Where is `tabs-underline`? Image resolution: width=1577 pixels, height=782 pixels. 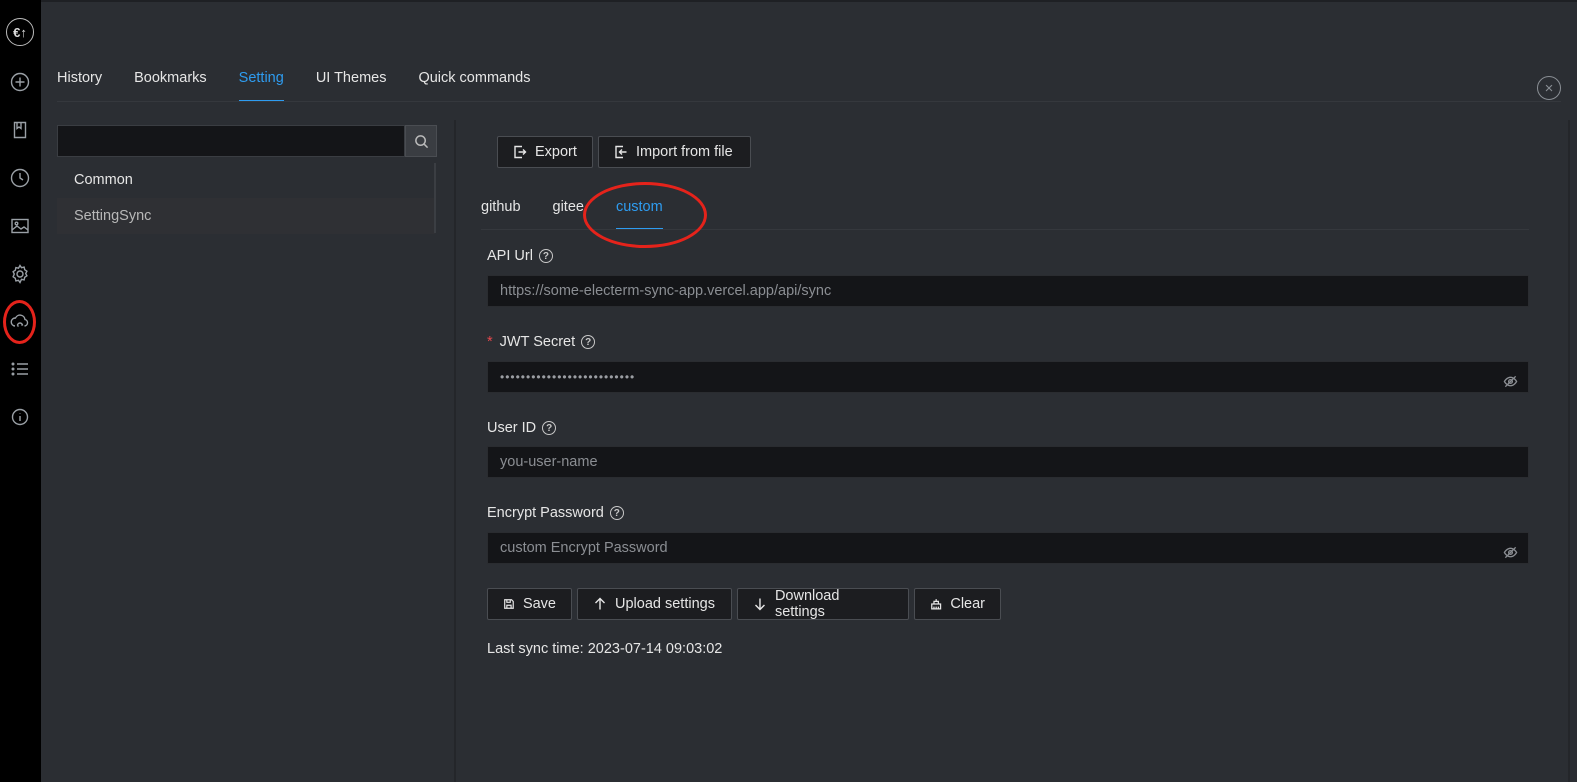 tabs-underline is located at coordinates (809, 101).